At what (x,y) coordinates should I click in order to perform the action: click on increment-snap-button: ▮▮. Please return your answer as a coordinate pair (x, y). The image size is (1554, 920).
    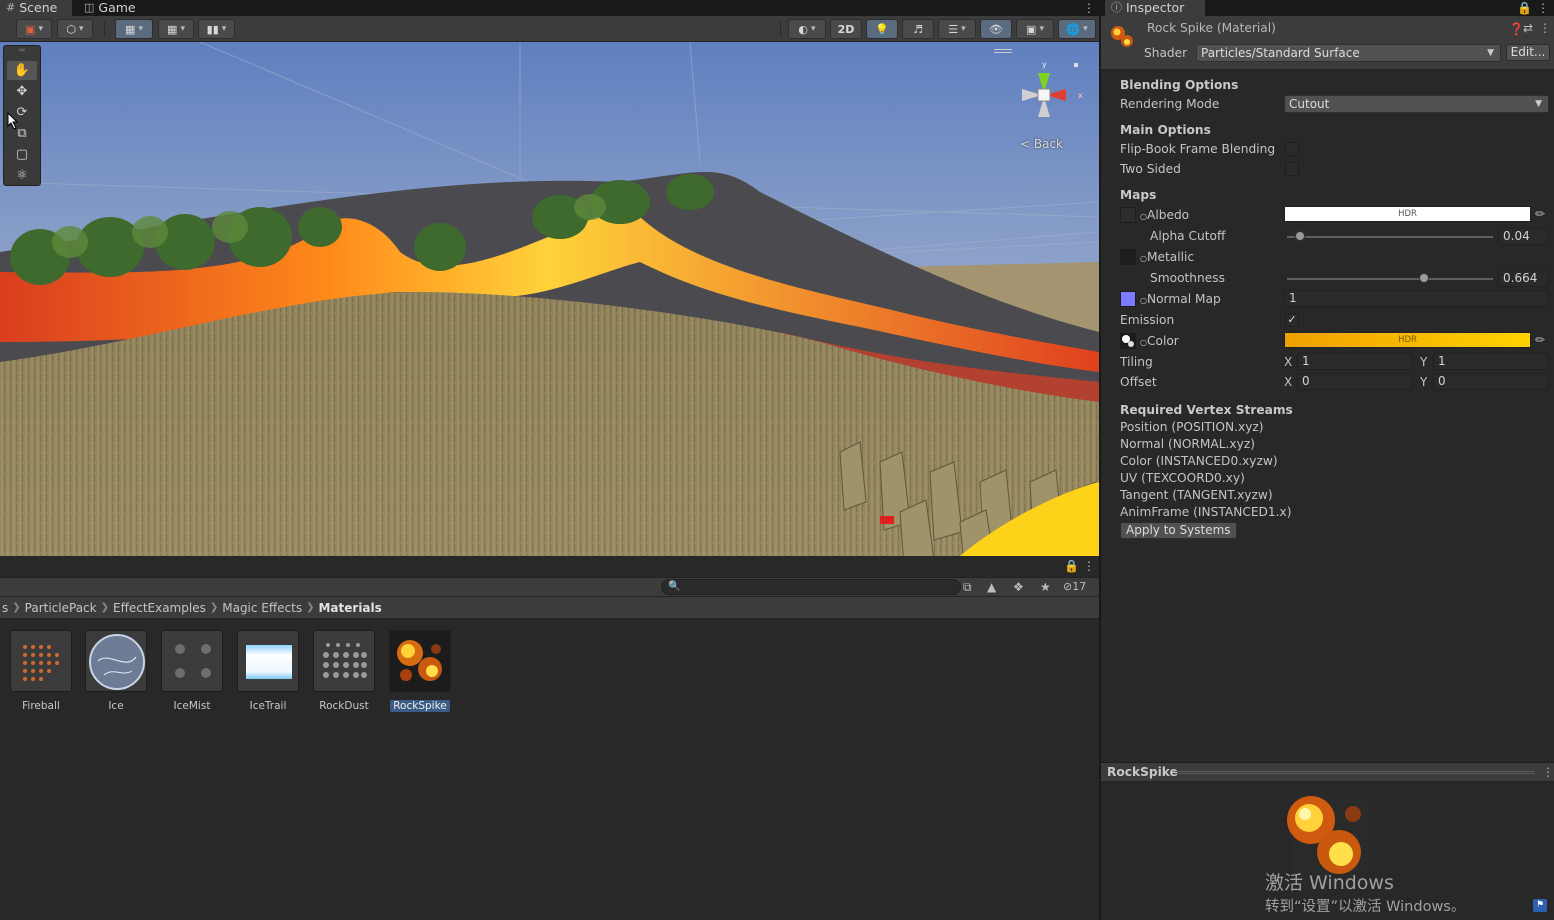
    Looking at the image, I should click on (216, 29).